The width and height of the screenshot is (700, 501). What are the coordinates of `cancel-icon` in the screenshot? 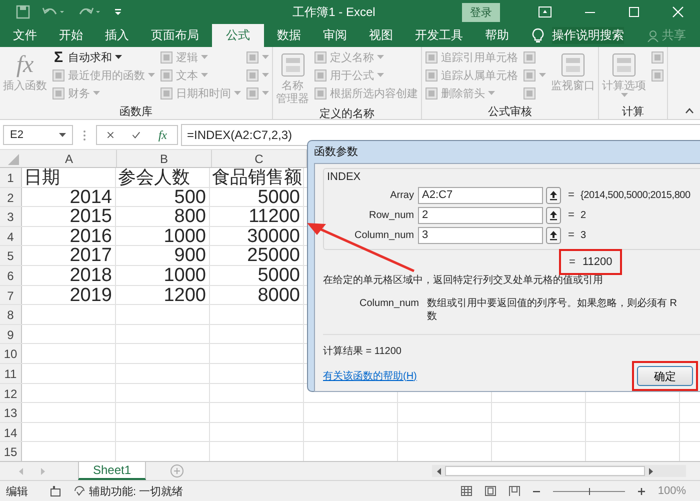 It's located at (110, 135).